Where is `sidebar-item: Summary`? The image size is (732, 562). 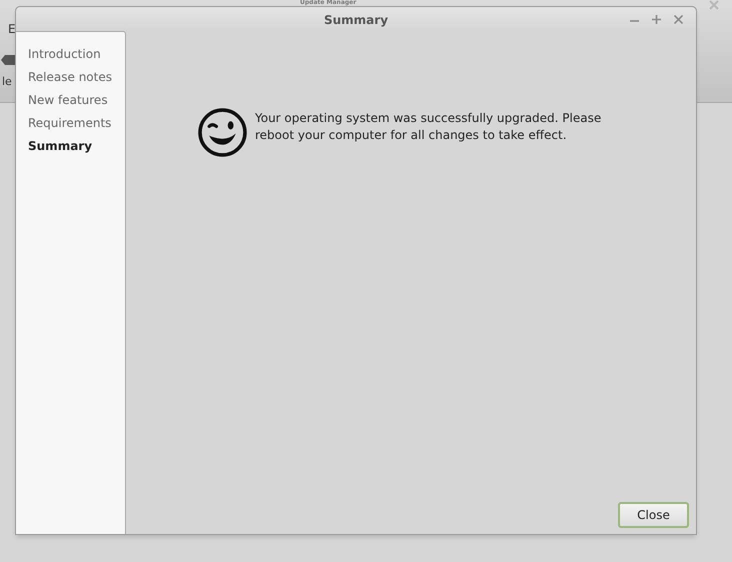 sidebar-item: Summary is located at coordinates (60, 146).